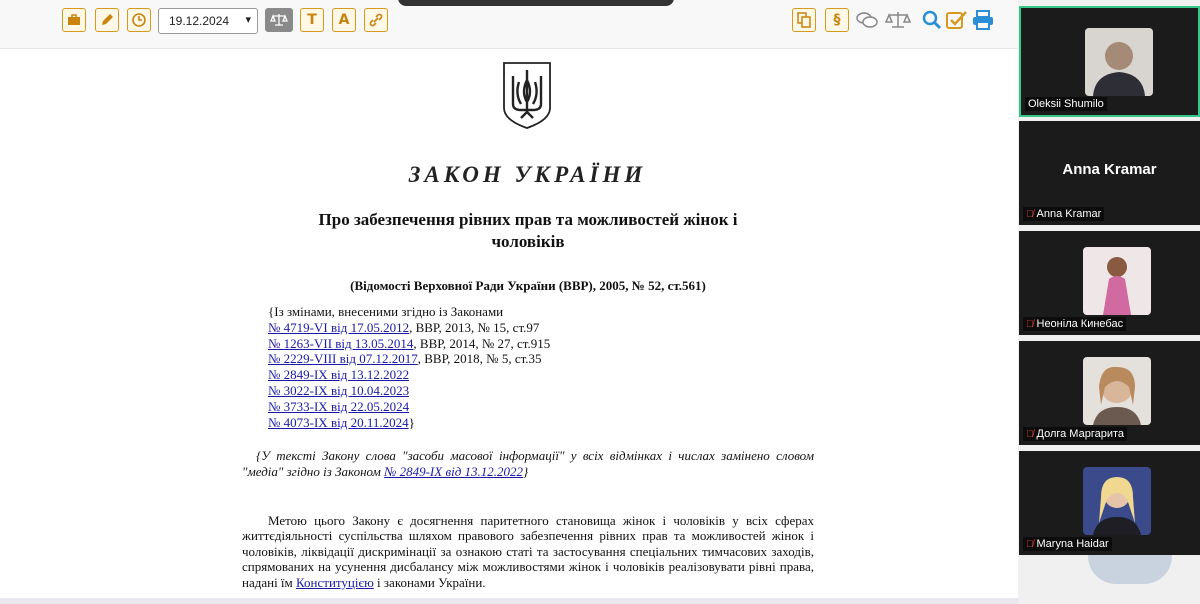  Describe the element at coordinates (338, 390) in the screenshot. I see `amendment-link: № 3022-IX від 10.04.2023` at that location.